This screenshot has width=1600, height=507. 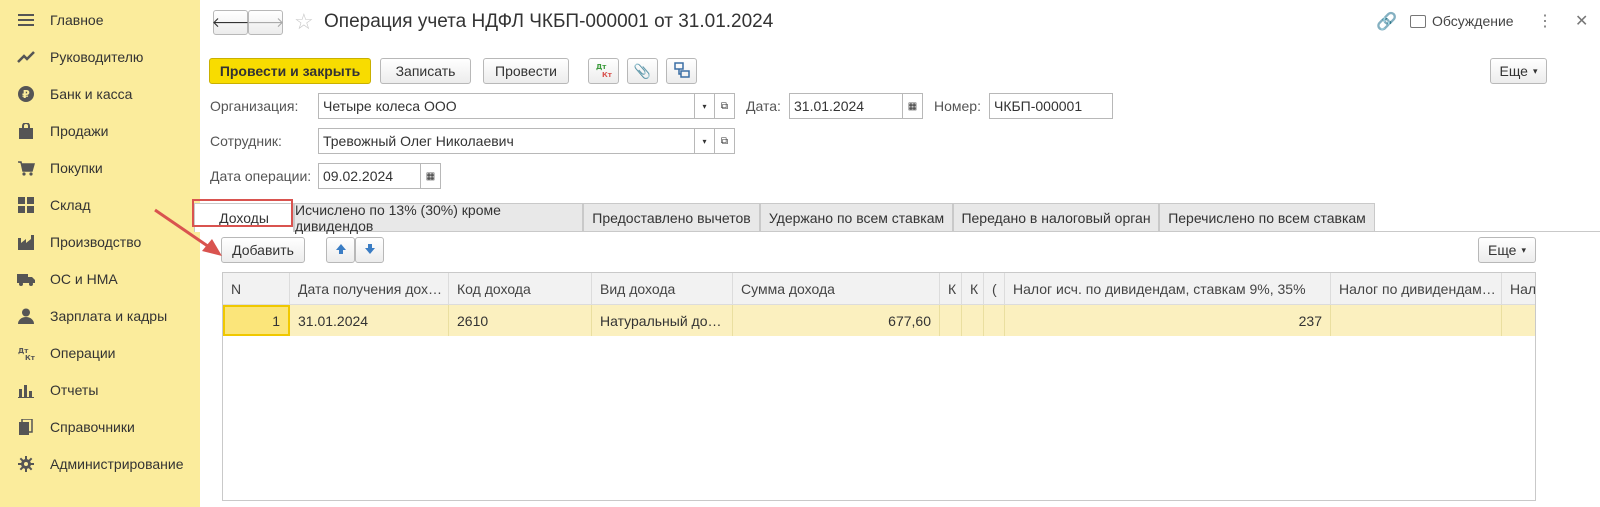 I want to click on calendar-button: ▦, so click(x=913, y=106).